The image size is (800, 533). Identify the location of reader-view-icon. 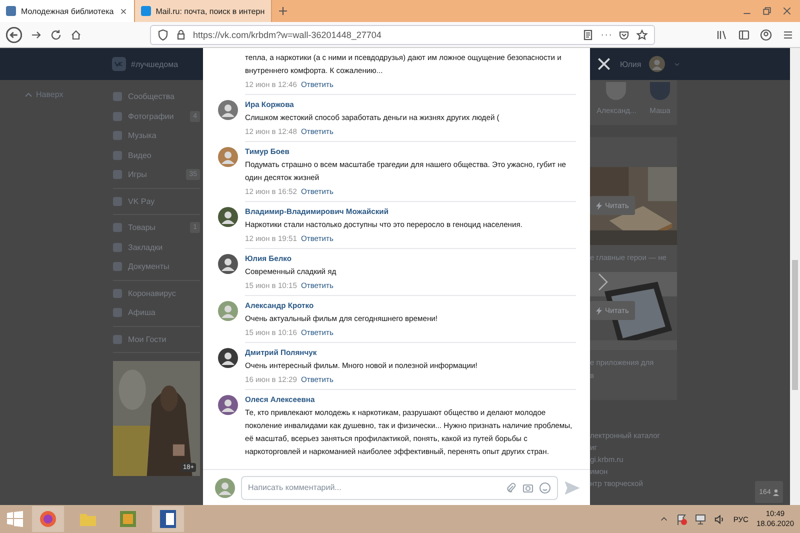
(588, 34).